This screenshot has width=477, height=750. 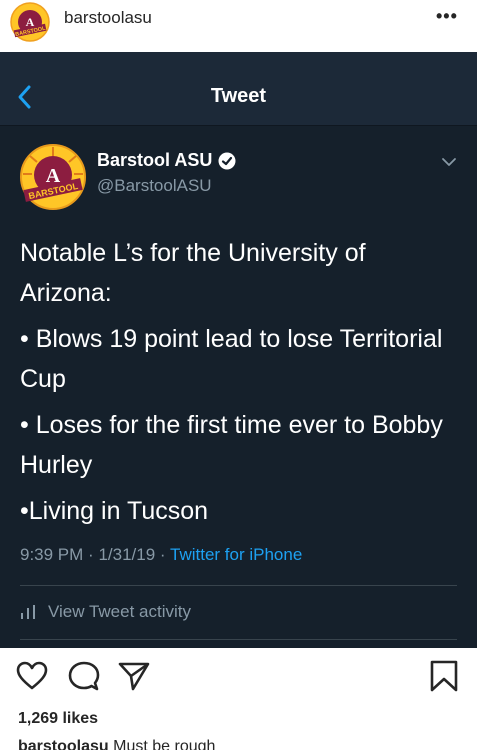 What do you see at coordinates (238, 680) in the screenshot?
I see `post-action-bar` at bounding box center [238, 680].